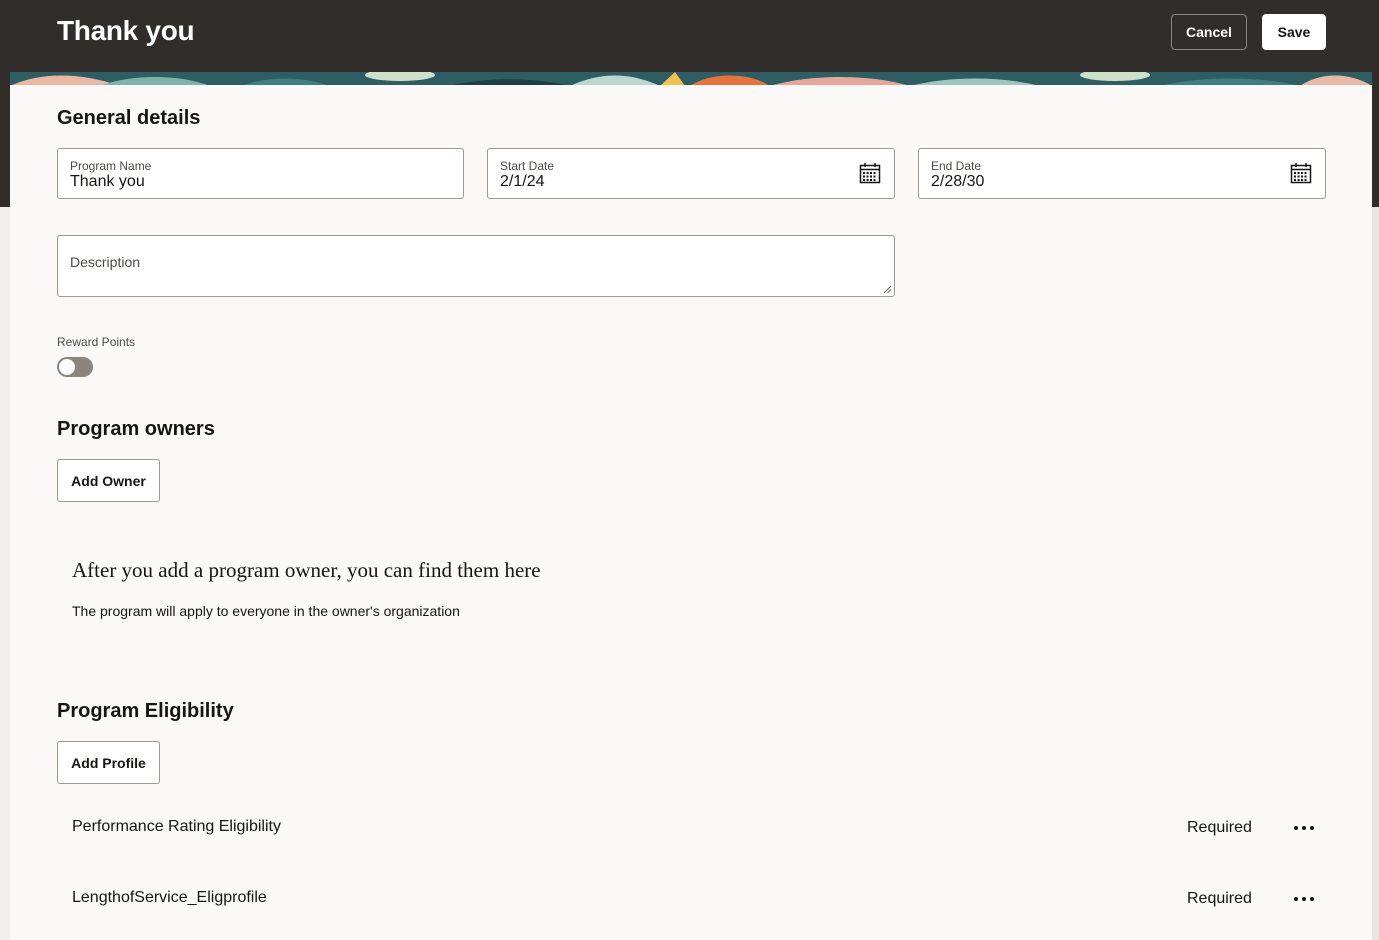 Image resolution: width=1379 pixels, height=940 pixels. Describe the element at coordinates (956, 166) in the screenshot. I see `end-date-label: End Date` at that location.